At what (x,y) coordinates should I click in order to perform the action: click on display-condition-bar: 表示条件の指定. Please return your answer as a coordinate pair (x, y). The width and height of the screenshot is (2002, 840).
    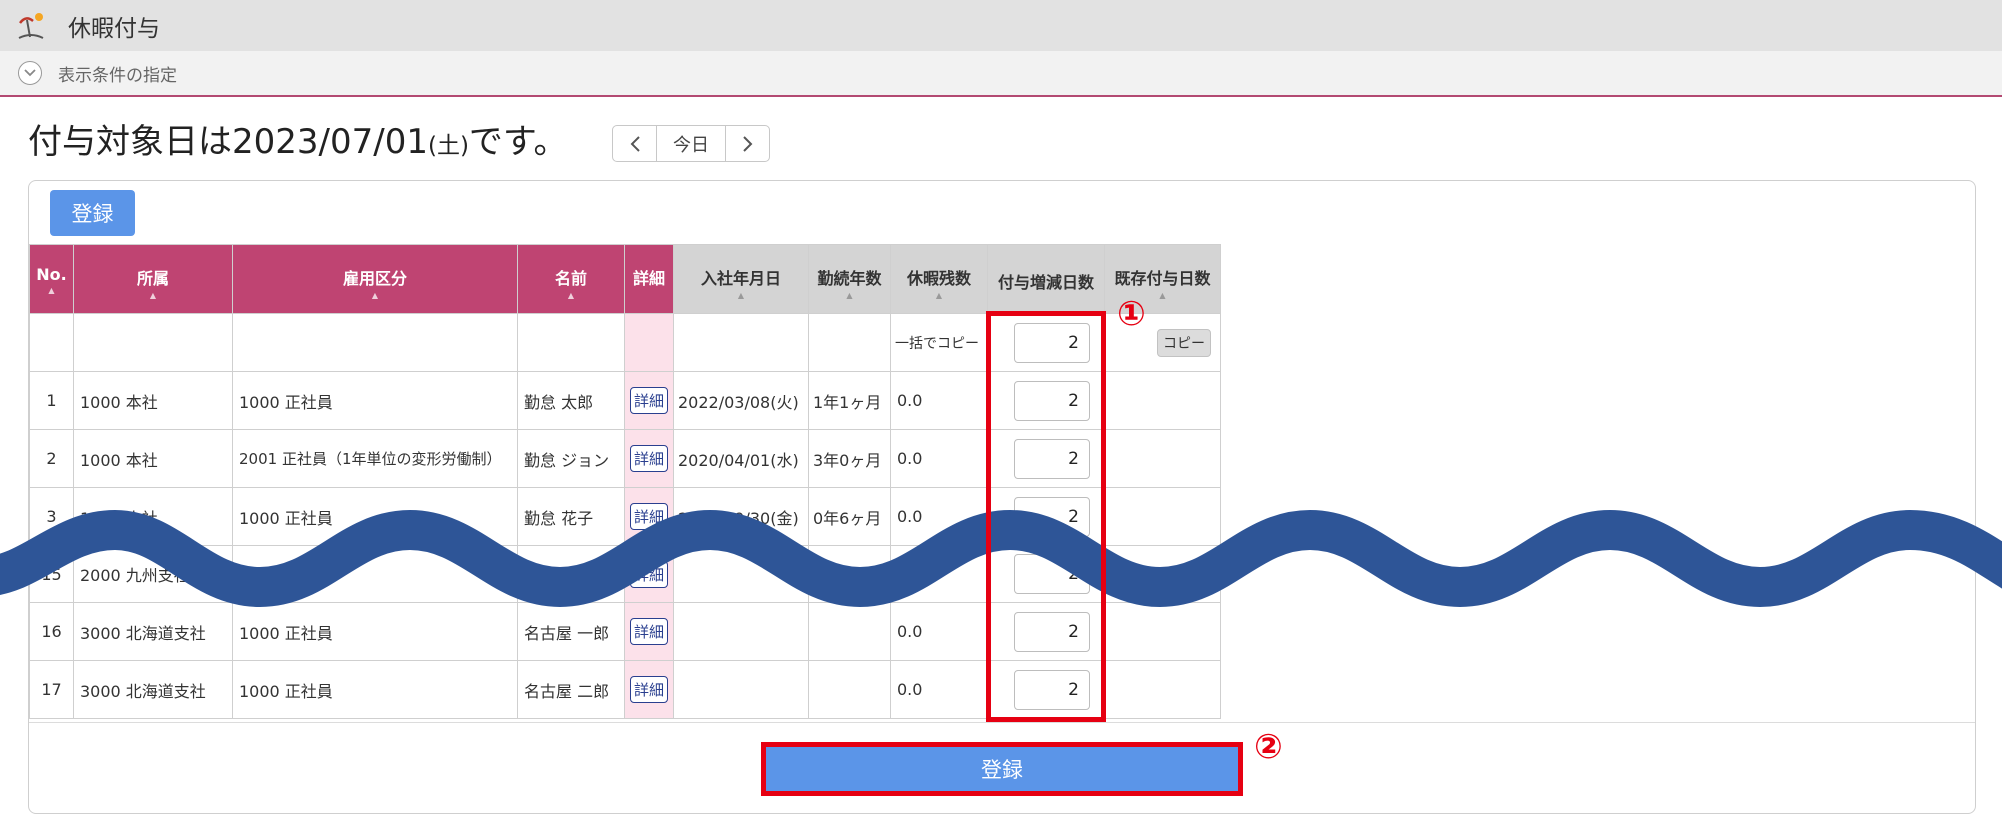
    Looking at the image, I should click on (1001, 74).